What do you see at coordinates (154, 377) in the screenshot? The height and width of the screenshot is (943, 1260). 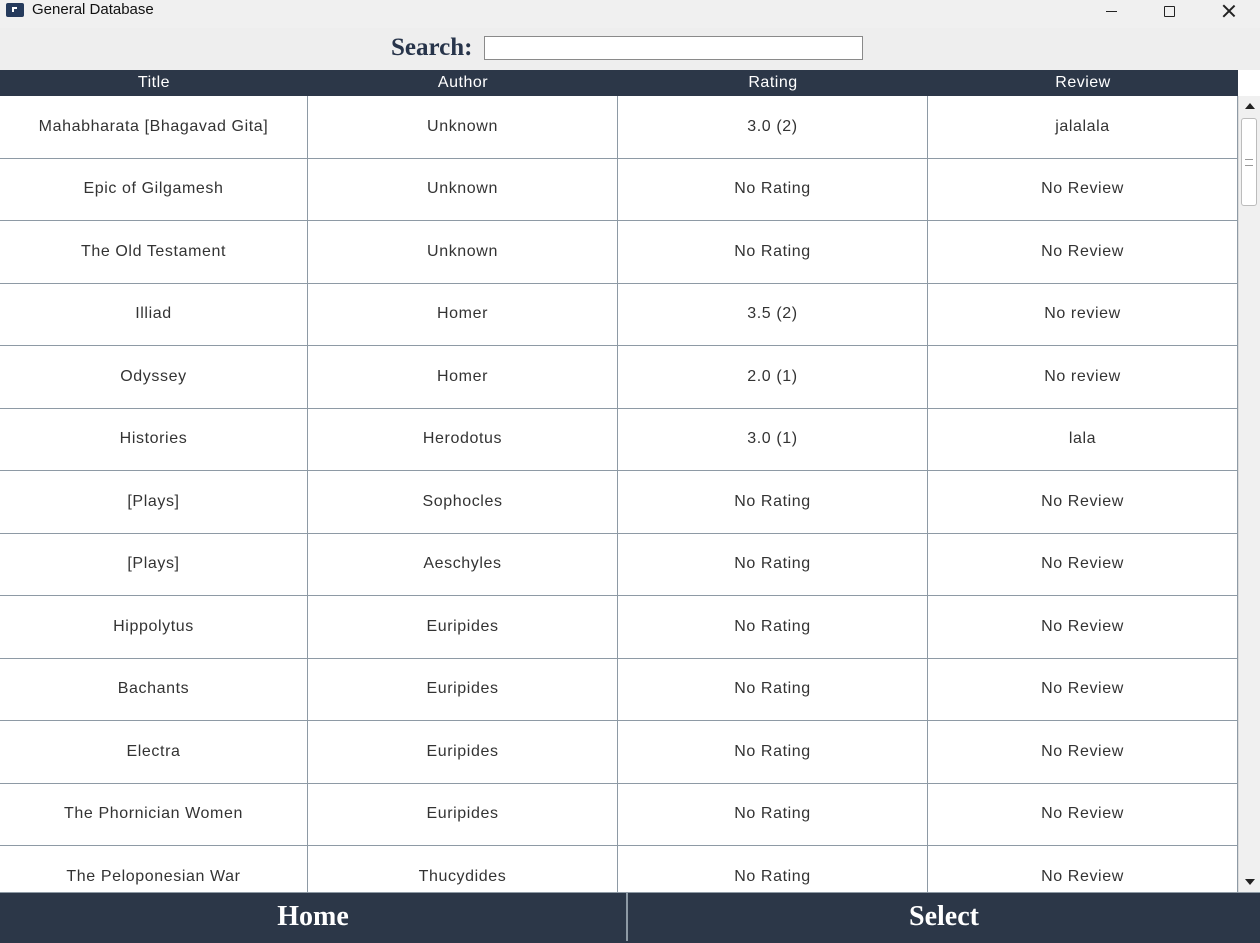 I see `cell-title: Odyssey` at bounding box center [154, 377].